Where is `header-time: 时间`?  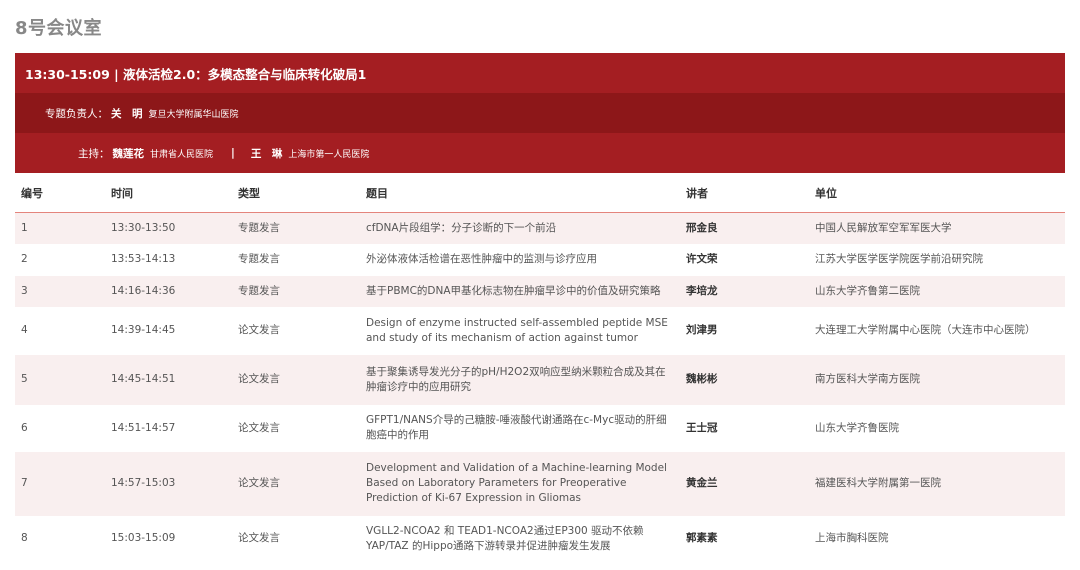
header-time: 时间 is located at coordinates (168, 193).